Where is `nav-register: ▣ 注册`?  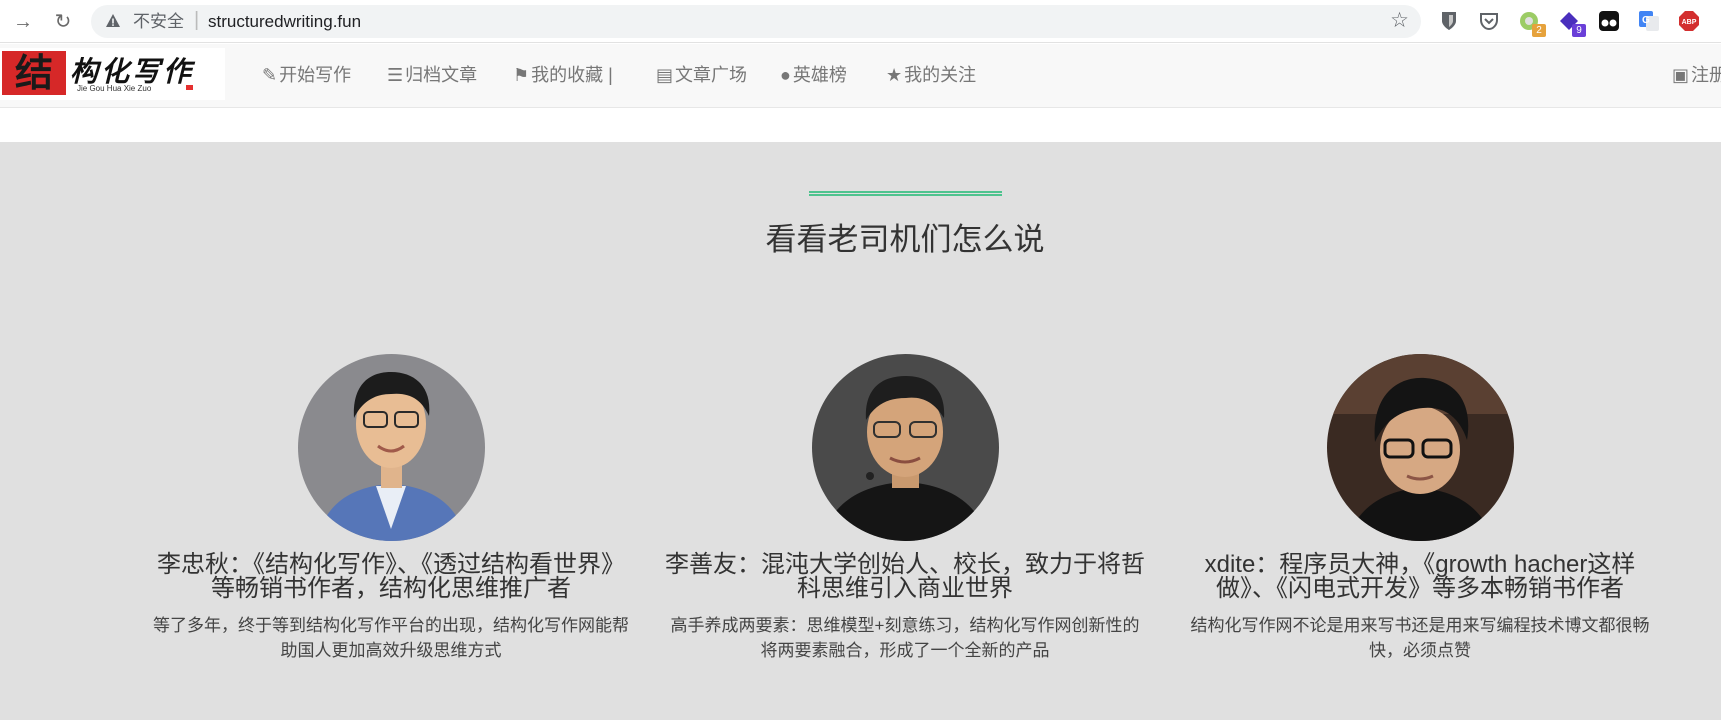 nav-register: ▣ 注册 is located at coordinates (1696, 75).